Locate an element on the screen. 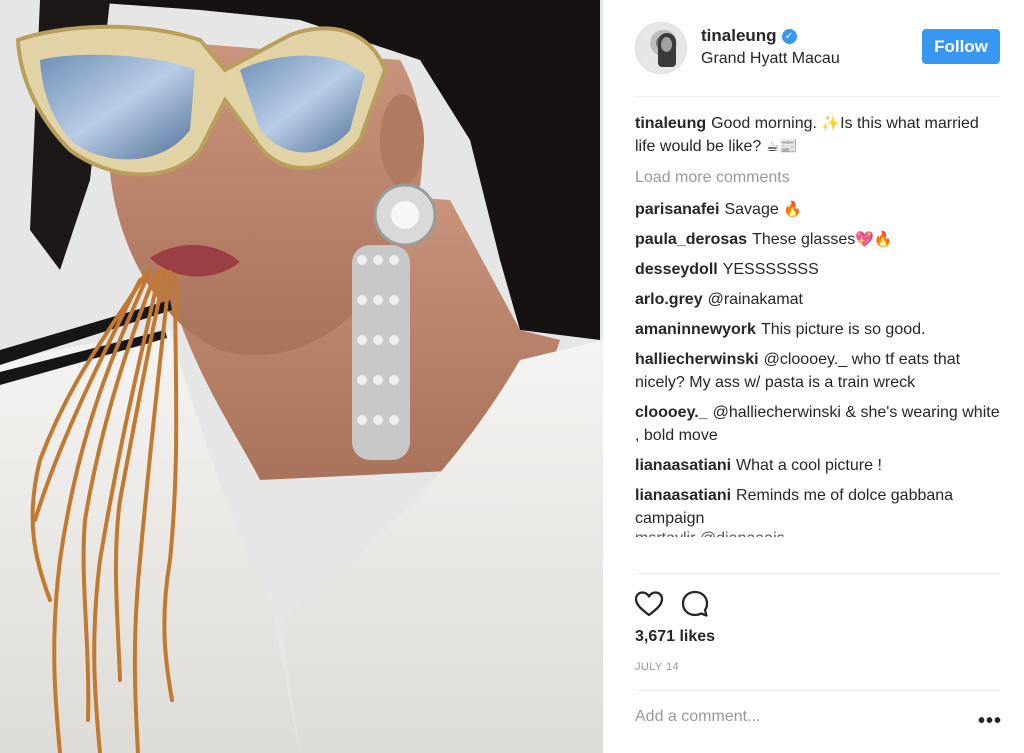  comments-divider is located at coordinates (817, 573).